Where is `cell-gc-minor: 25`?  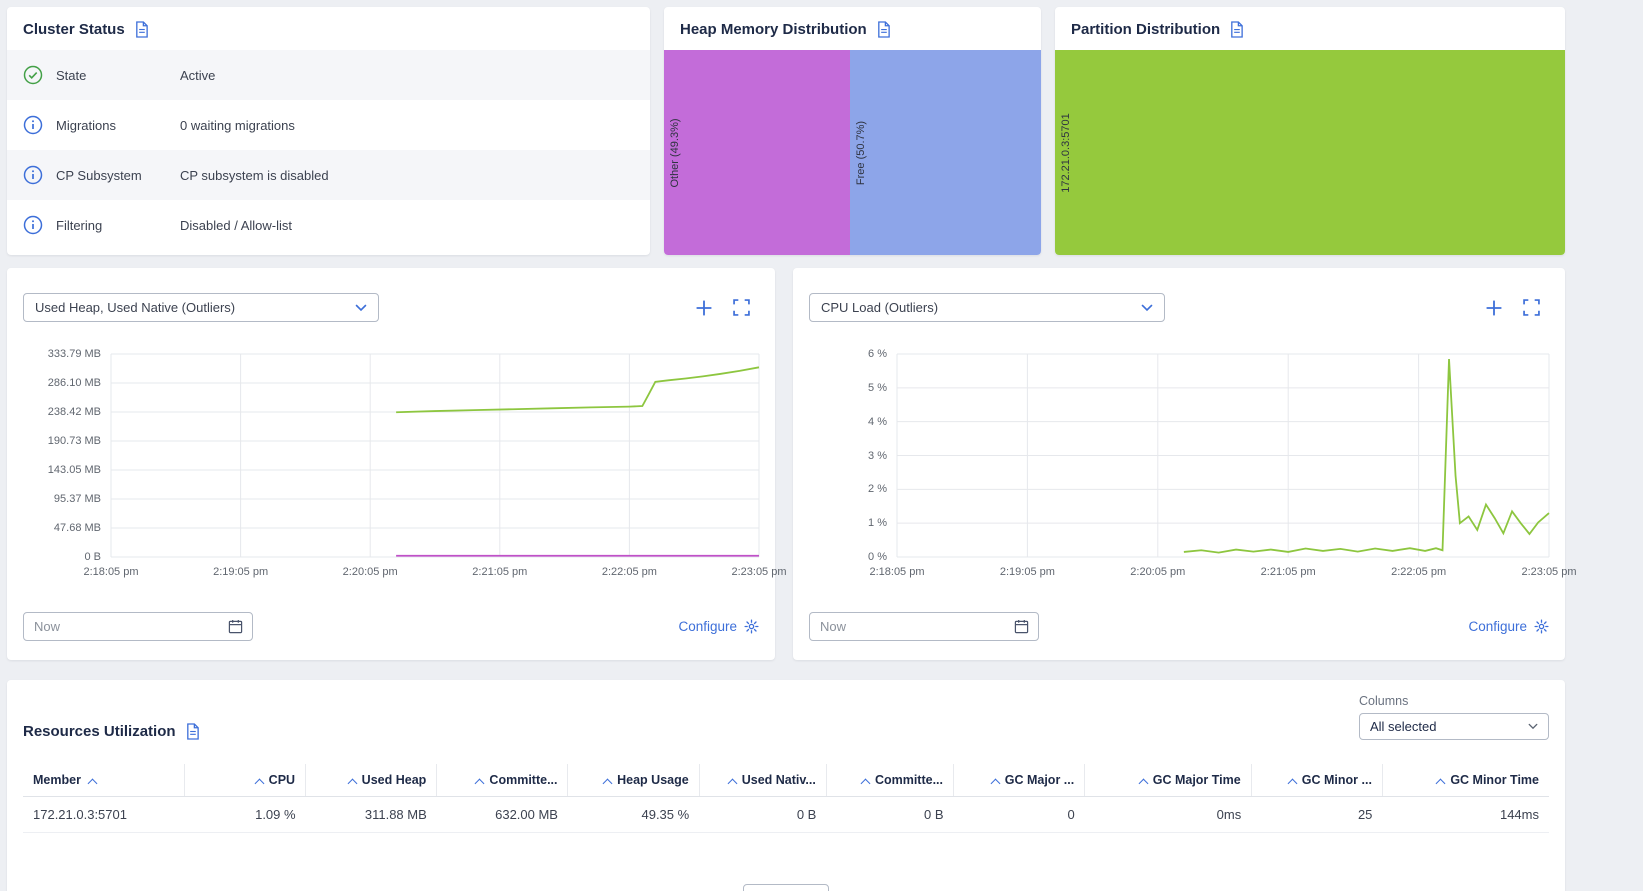
cell-gc-minor: 25 is located at coordinates (1317, 814).